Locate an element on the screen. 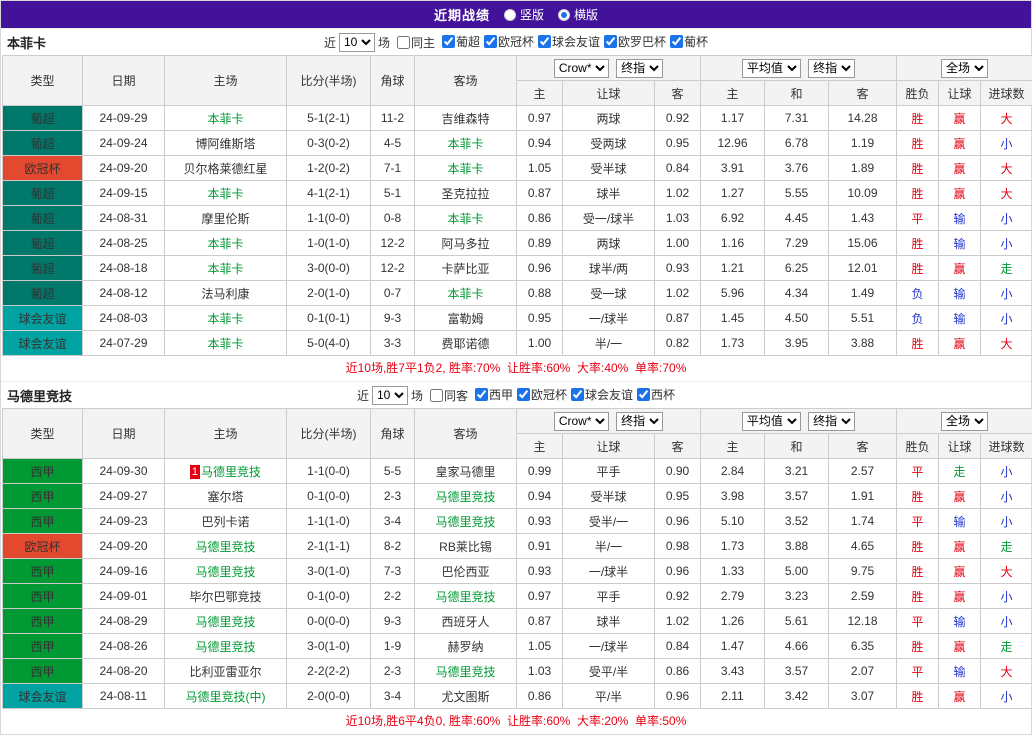 The height and width of the screenshot is (737, 1032). team-link: 巴列卡诺 is located at coordinates (225, 522).